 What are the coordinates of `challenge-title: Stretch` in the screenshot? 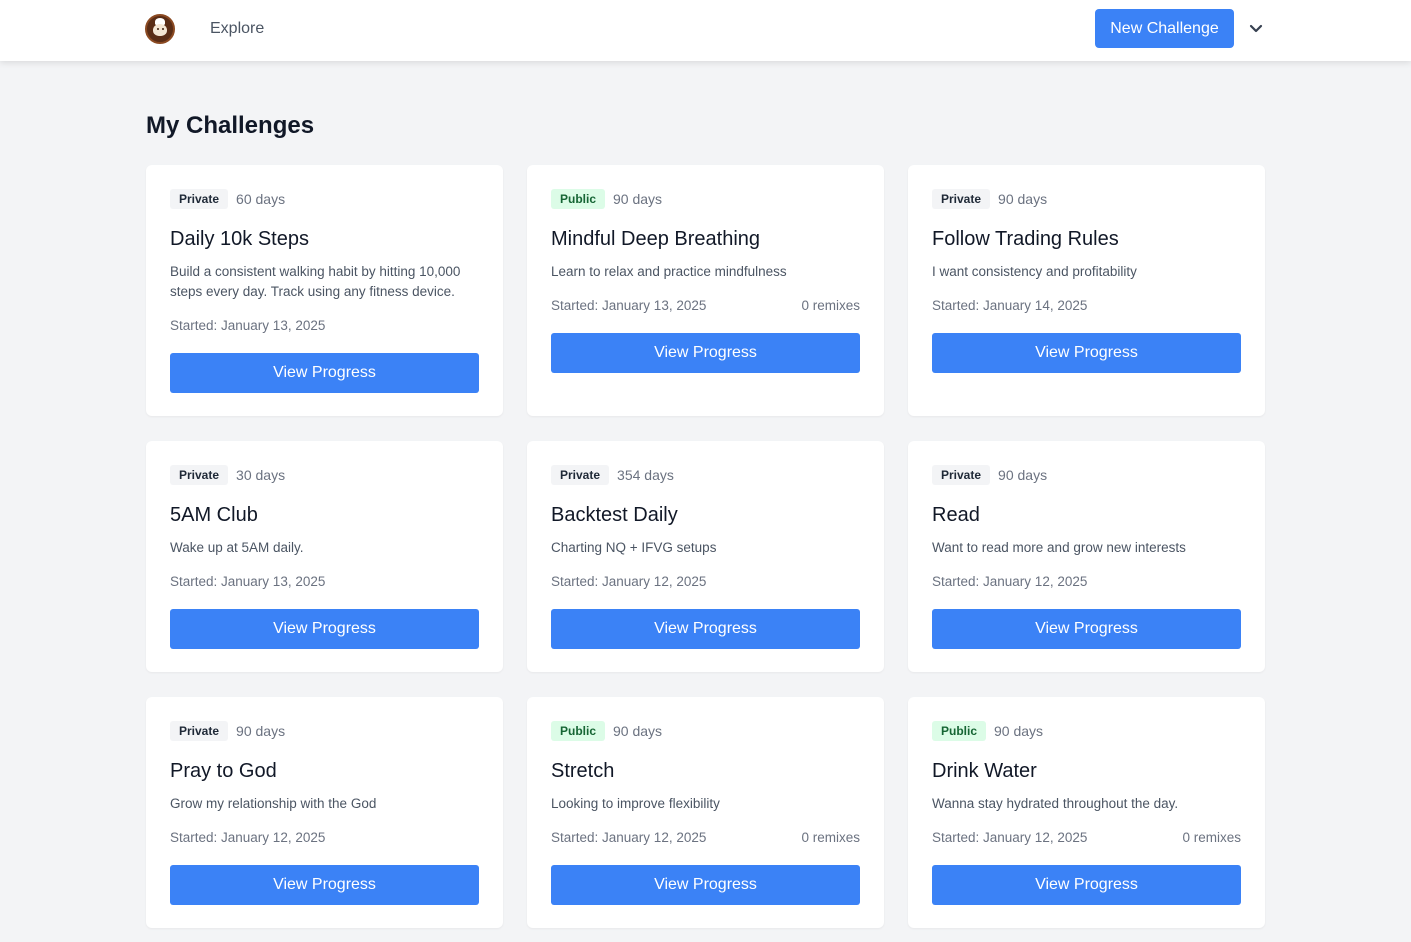 It's located at (583, 771).